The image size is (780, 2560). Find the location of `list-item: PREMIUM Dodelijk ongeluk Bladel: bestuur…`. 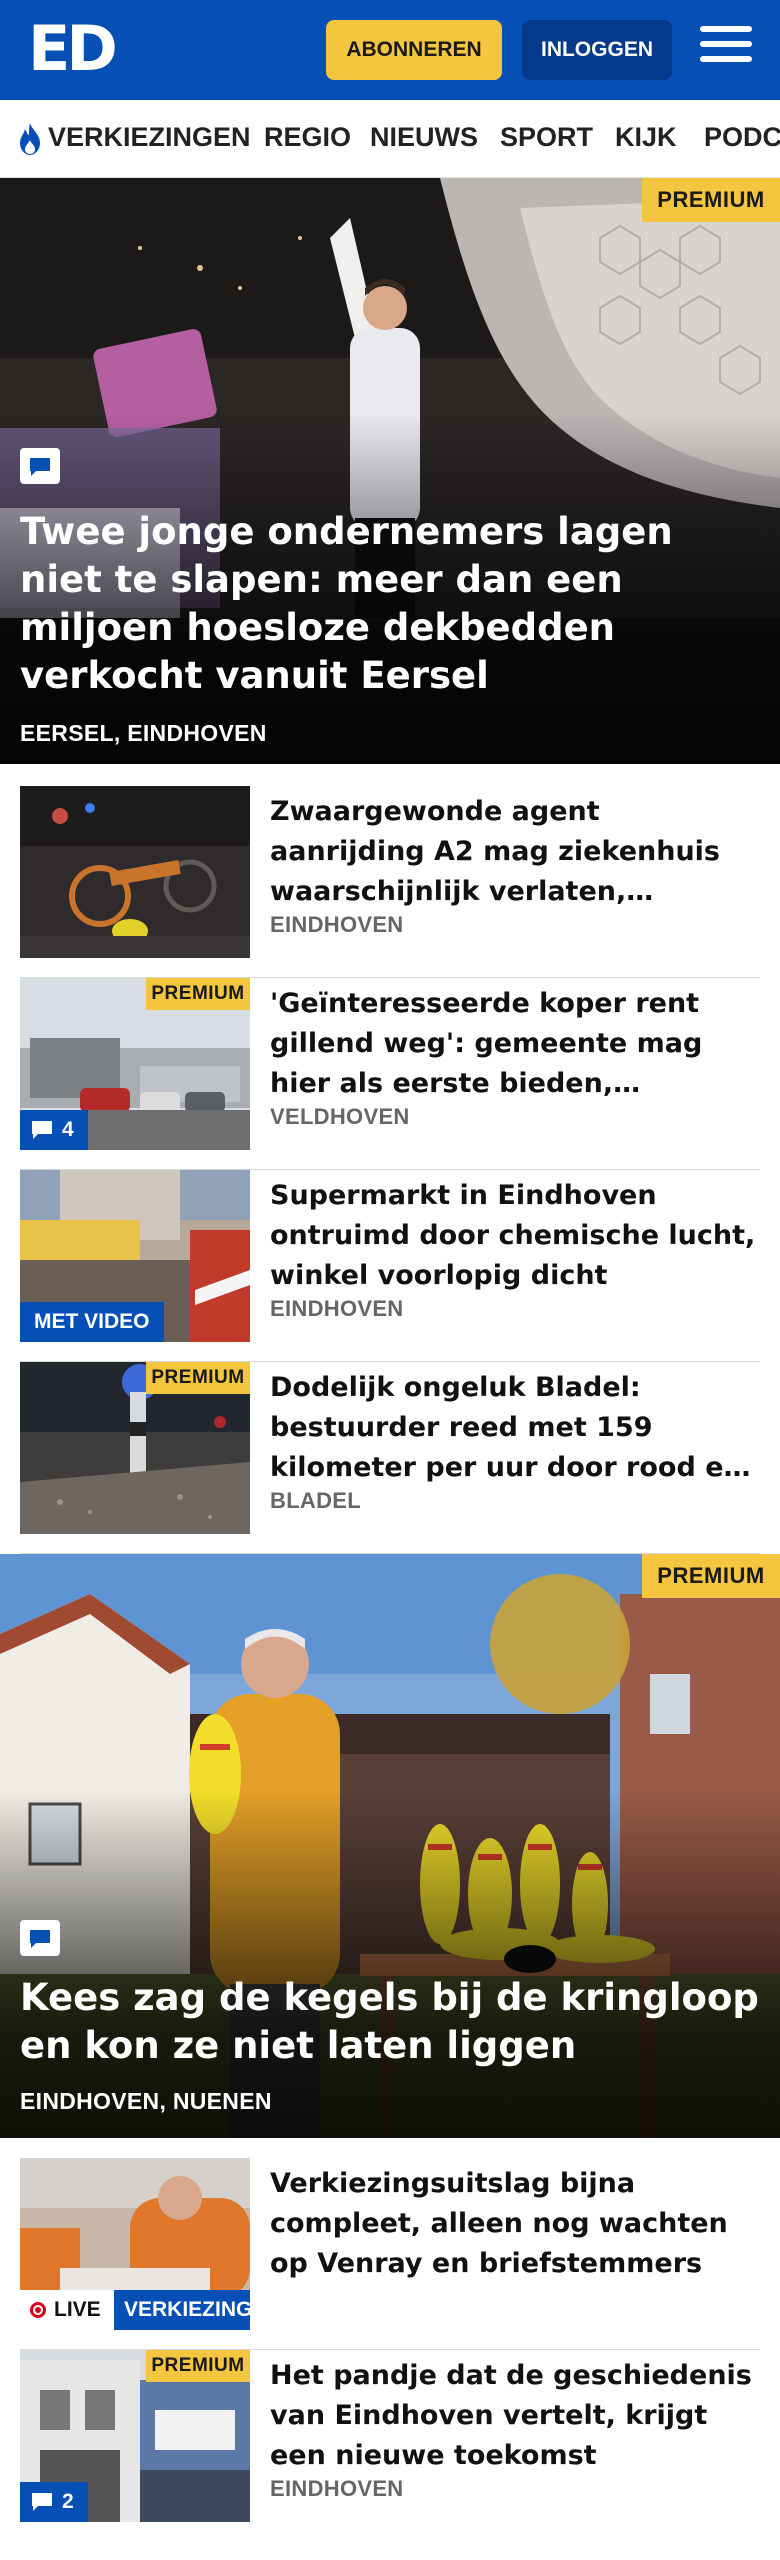

list-item: PREMIUM Dodelijk ongeluk Bladel: bestuur… is located at coordinates (390, 1458).